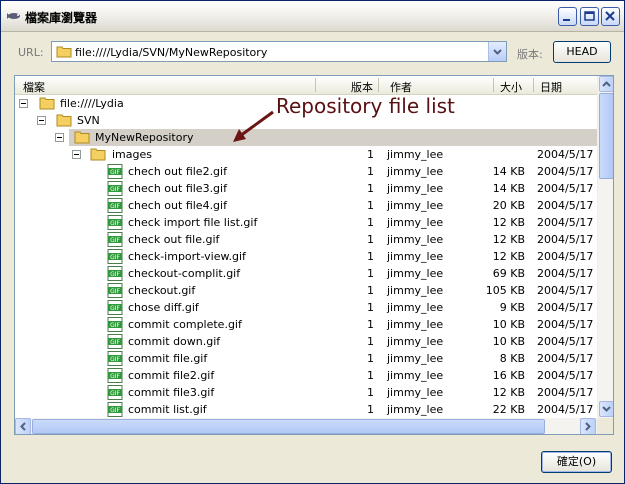  What do you see at coordinates (306, 290) in the screenshot?
I see `file-row: GIF checkout.gif 1 jimmy_lee 105 KB 2004/5/17` at bounding box center [306, 290].